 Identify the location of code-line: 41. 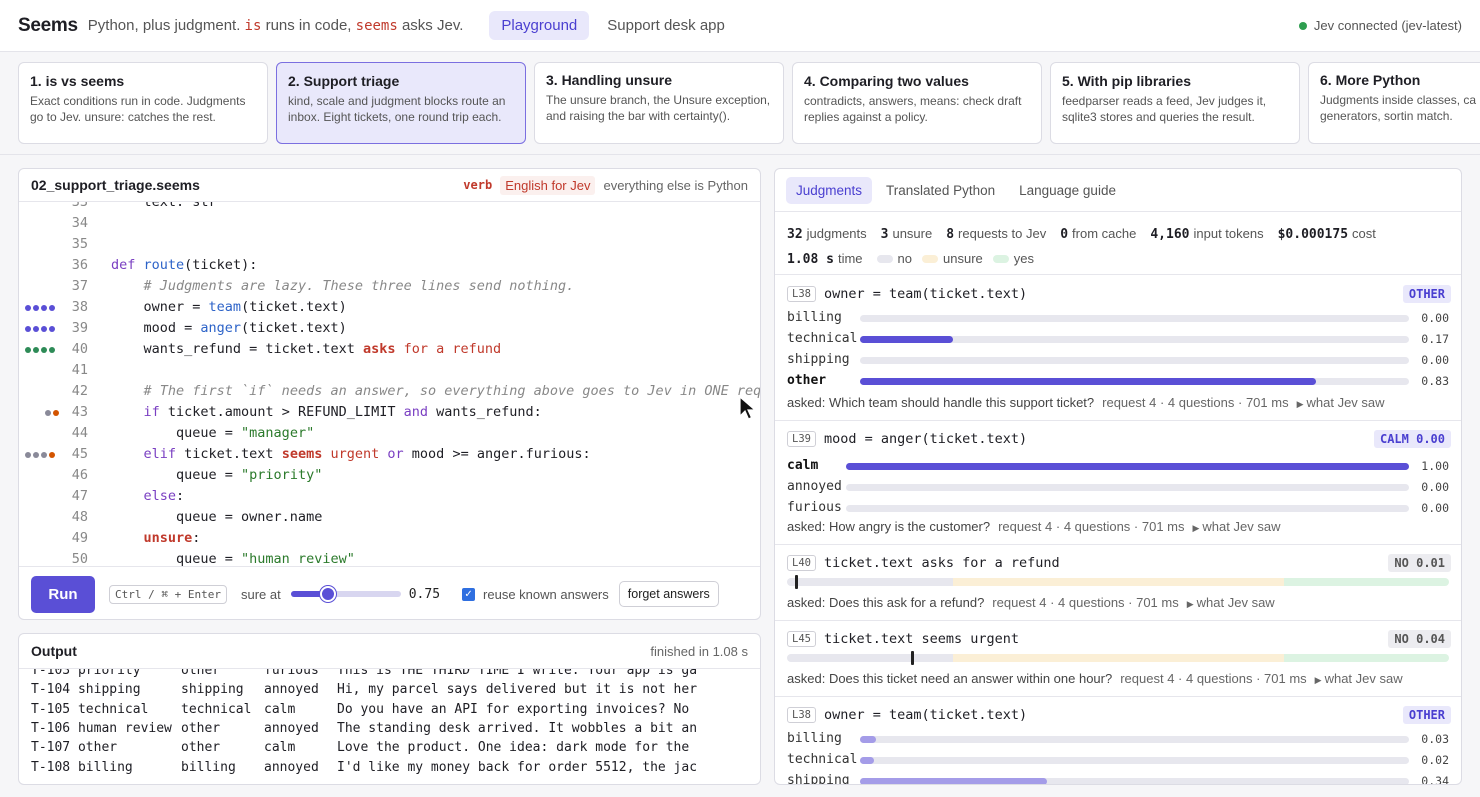
(389, 370).